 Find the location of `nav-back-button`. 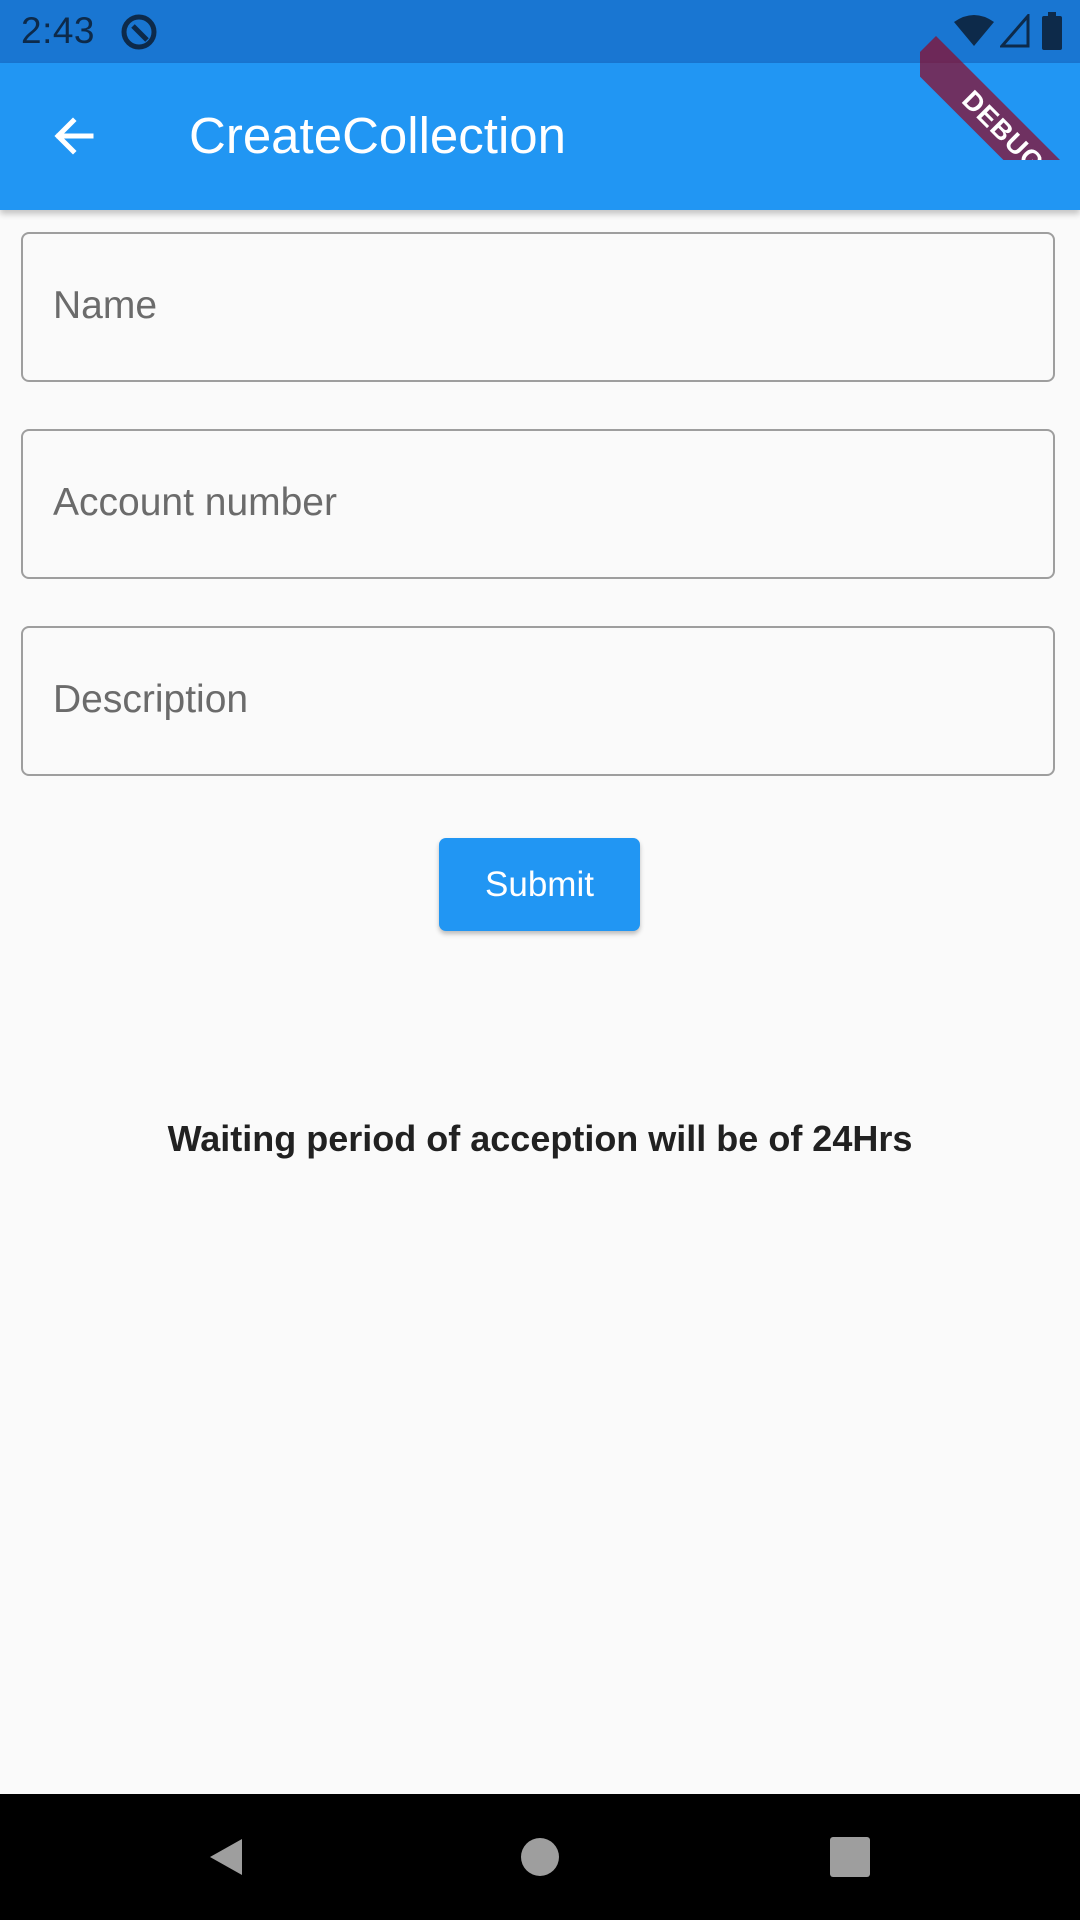

nav-back-button is located at coordinates (226, 1857).